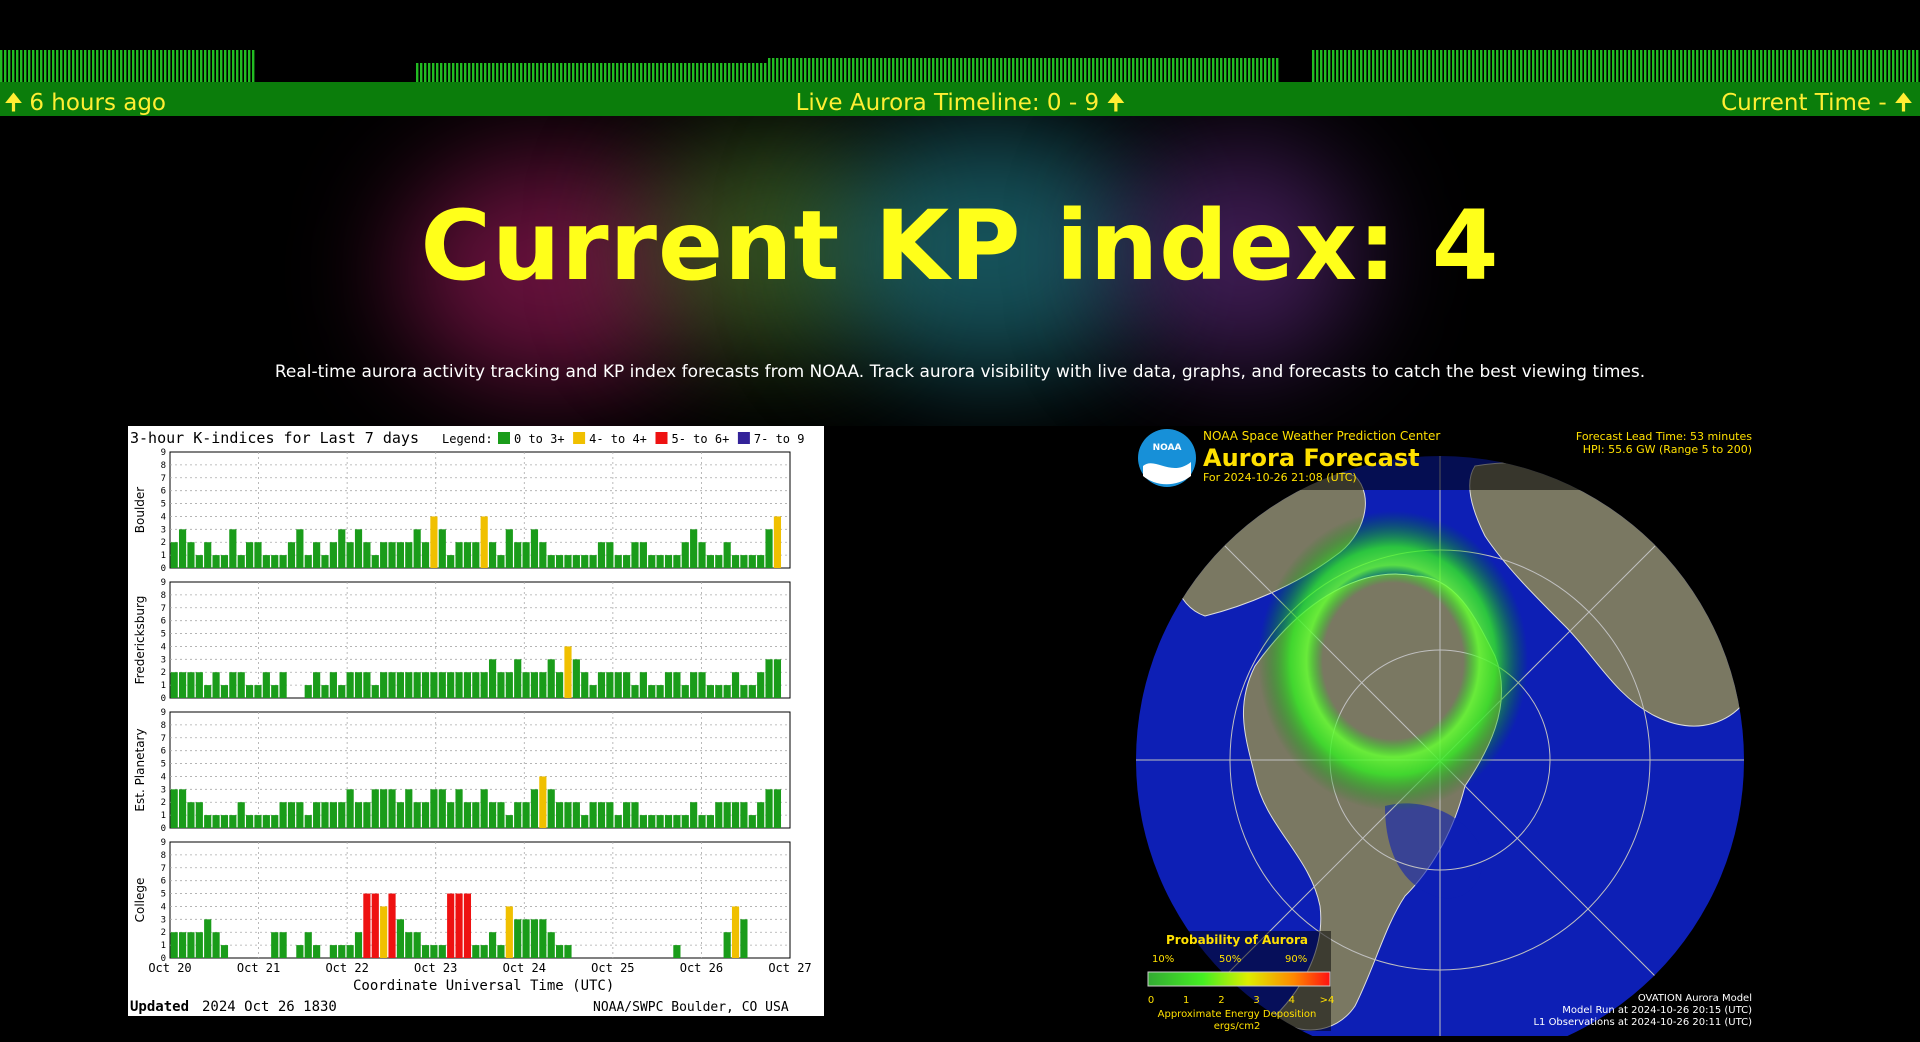 The height and width of the screenshot is (1042, 1920). What do you see at coordinates (163, 816) in the screenshot?
I see `y-tick-label: 1` at bounding box center [163, 816].